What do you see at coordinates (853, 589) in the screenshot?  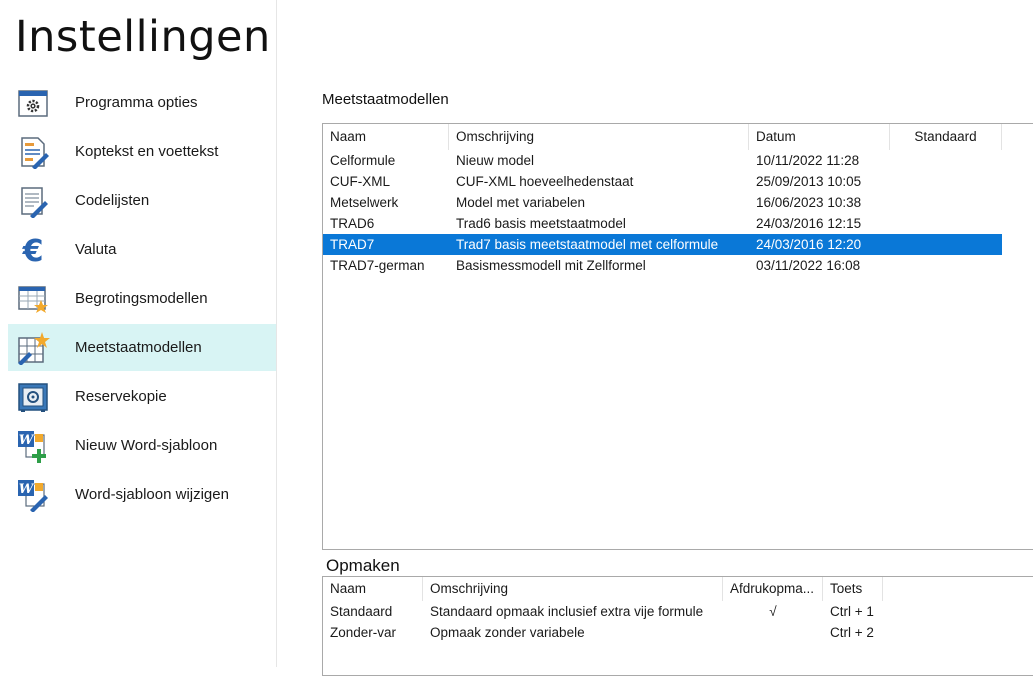 I see `column-header-toets: Toets` at bounding box center [853, 589].